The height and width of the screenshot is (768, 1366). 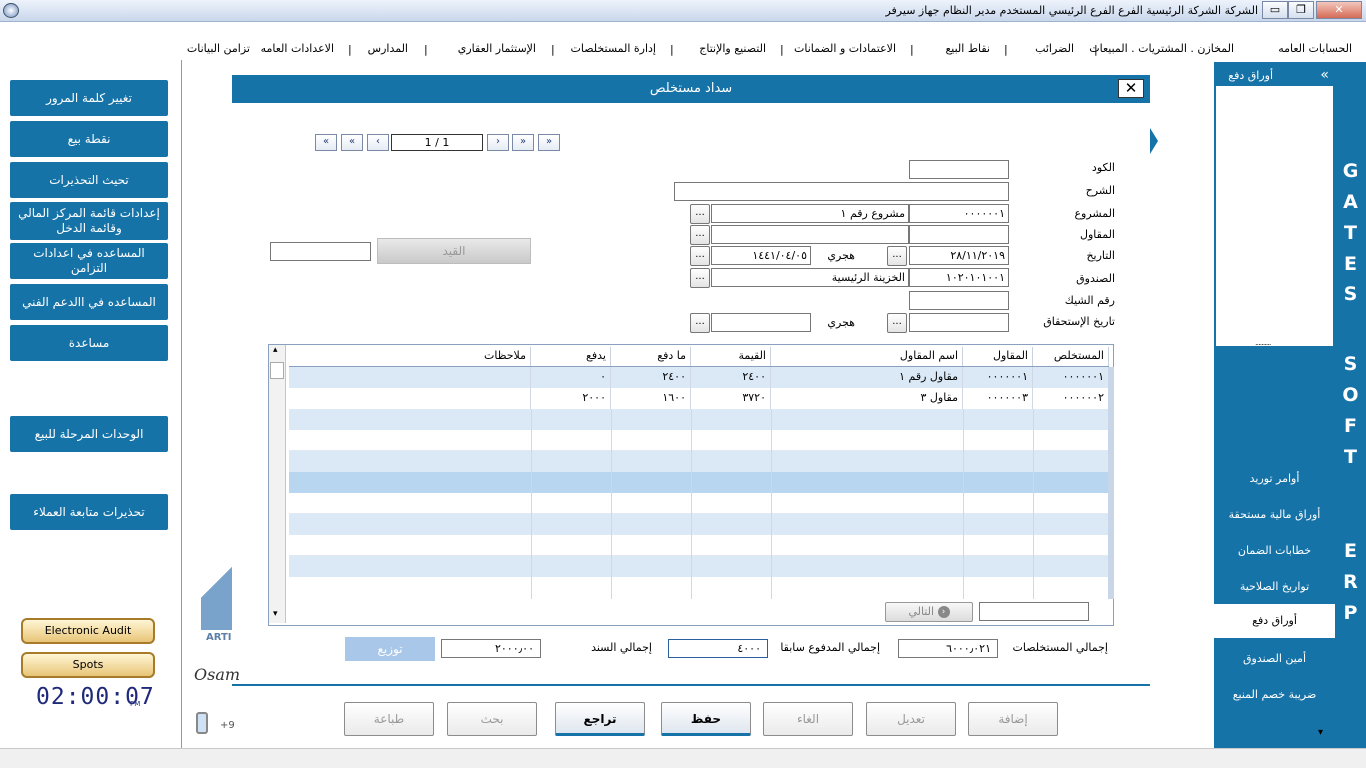 I want to click on check-number-input, so click(x=959, y=300).